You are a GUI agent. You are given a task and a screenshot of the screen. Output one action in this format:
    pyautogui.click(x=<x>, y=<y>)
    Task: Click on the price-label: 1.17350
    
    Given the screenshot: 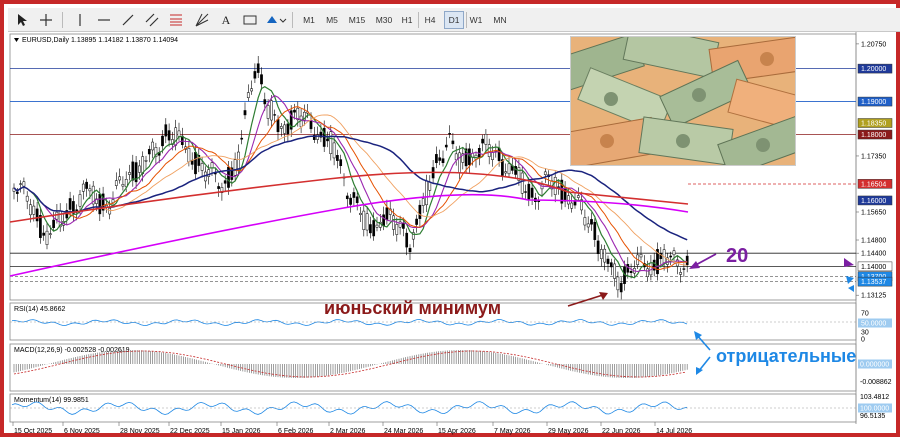 What is the action you would take?
    pyautogui.click(x=873, y=156)
    